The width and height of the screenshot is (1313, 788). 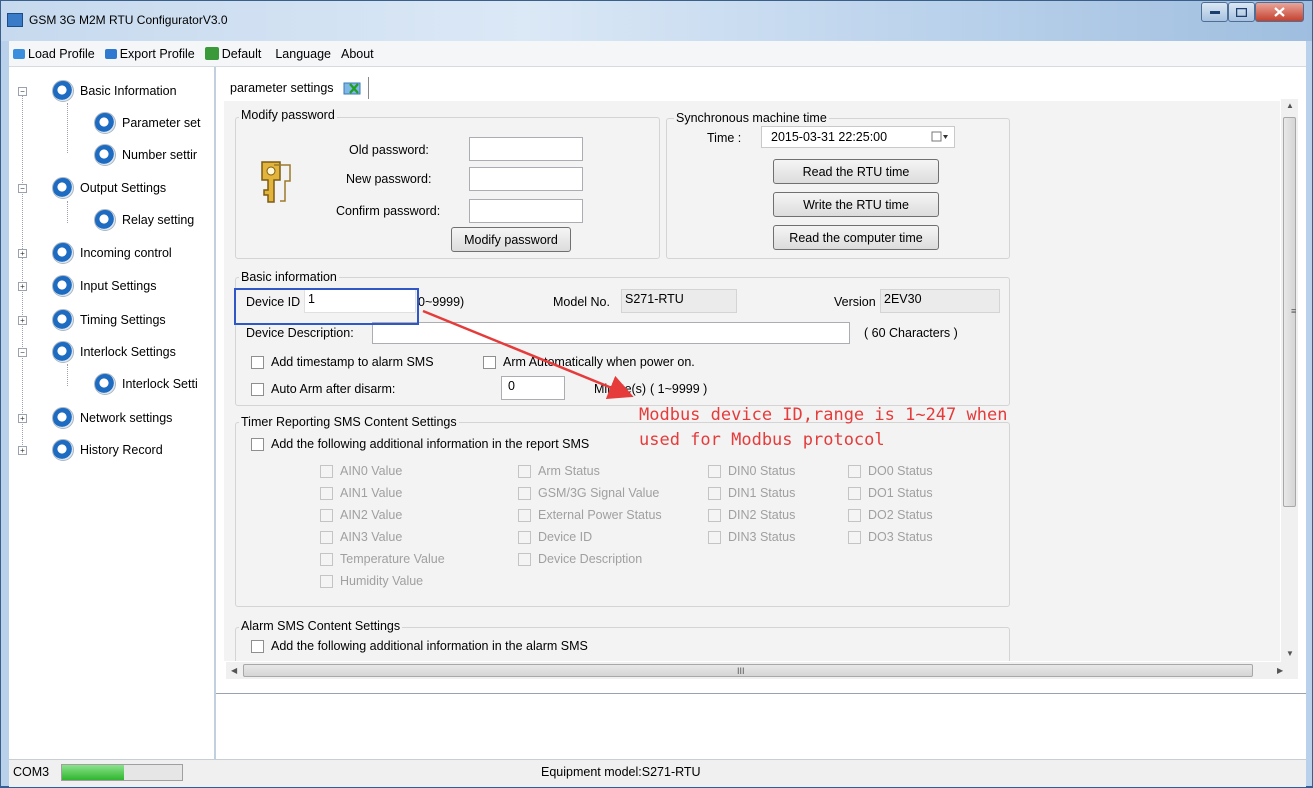 What do you see at coordinates (620, 389) in the screenshot?
I see `minutes-label: Minute(s)` at bounding box center [620, 389].